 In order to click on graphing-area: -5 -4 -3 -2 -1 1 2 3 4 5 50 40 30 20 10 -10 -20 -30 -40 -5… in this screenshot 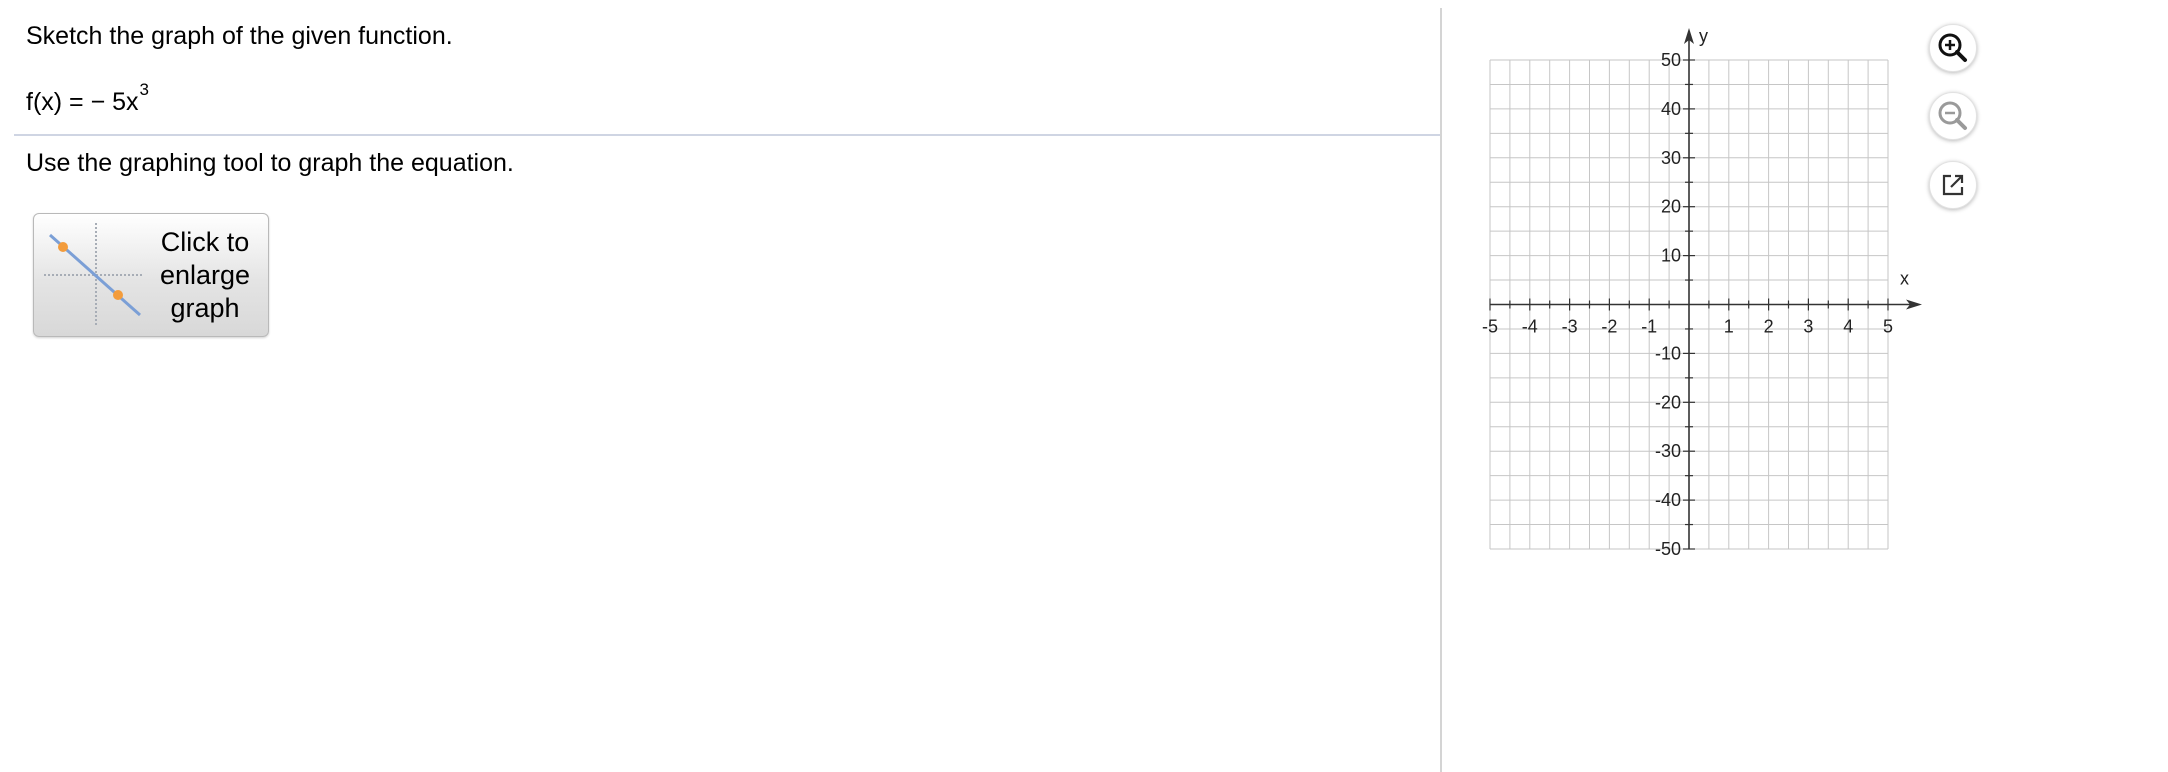, I will do `click(1700, 294)`.